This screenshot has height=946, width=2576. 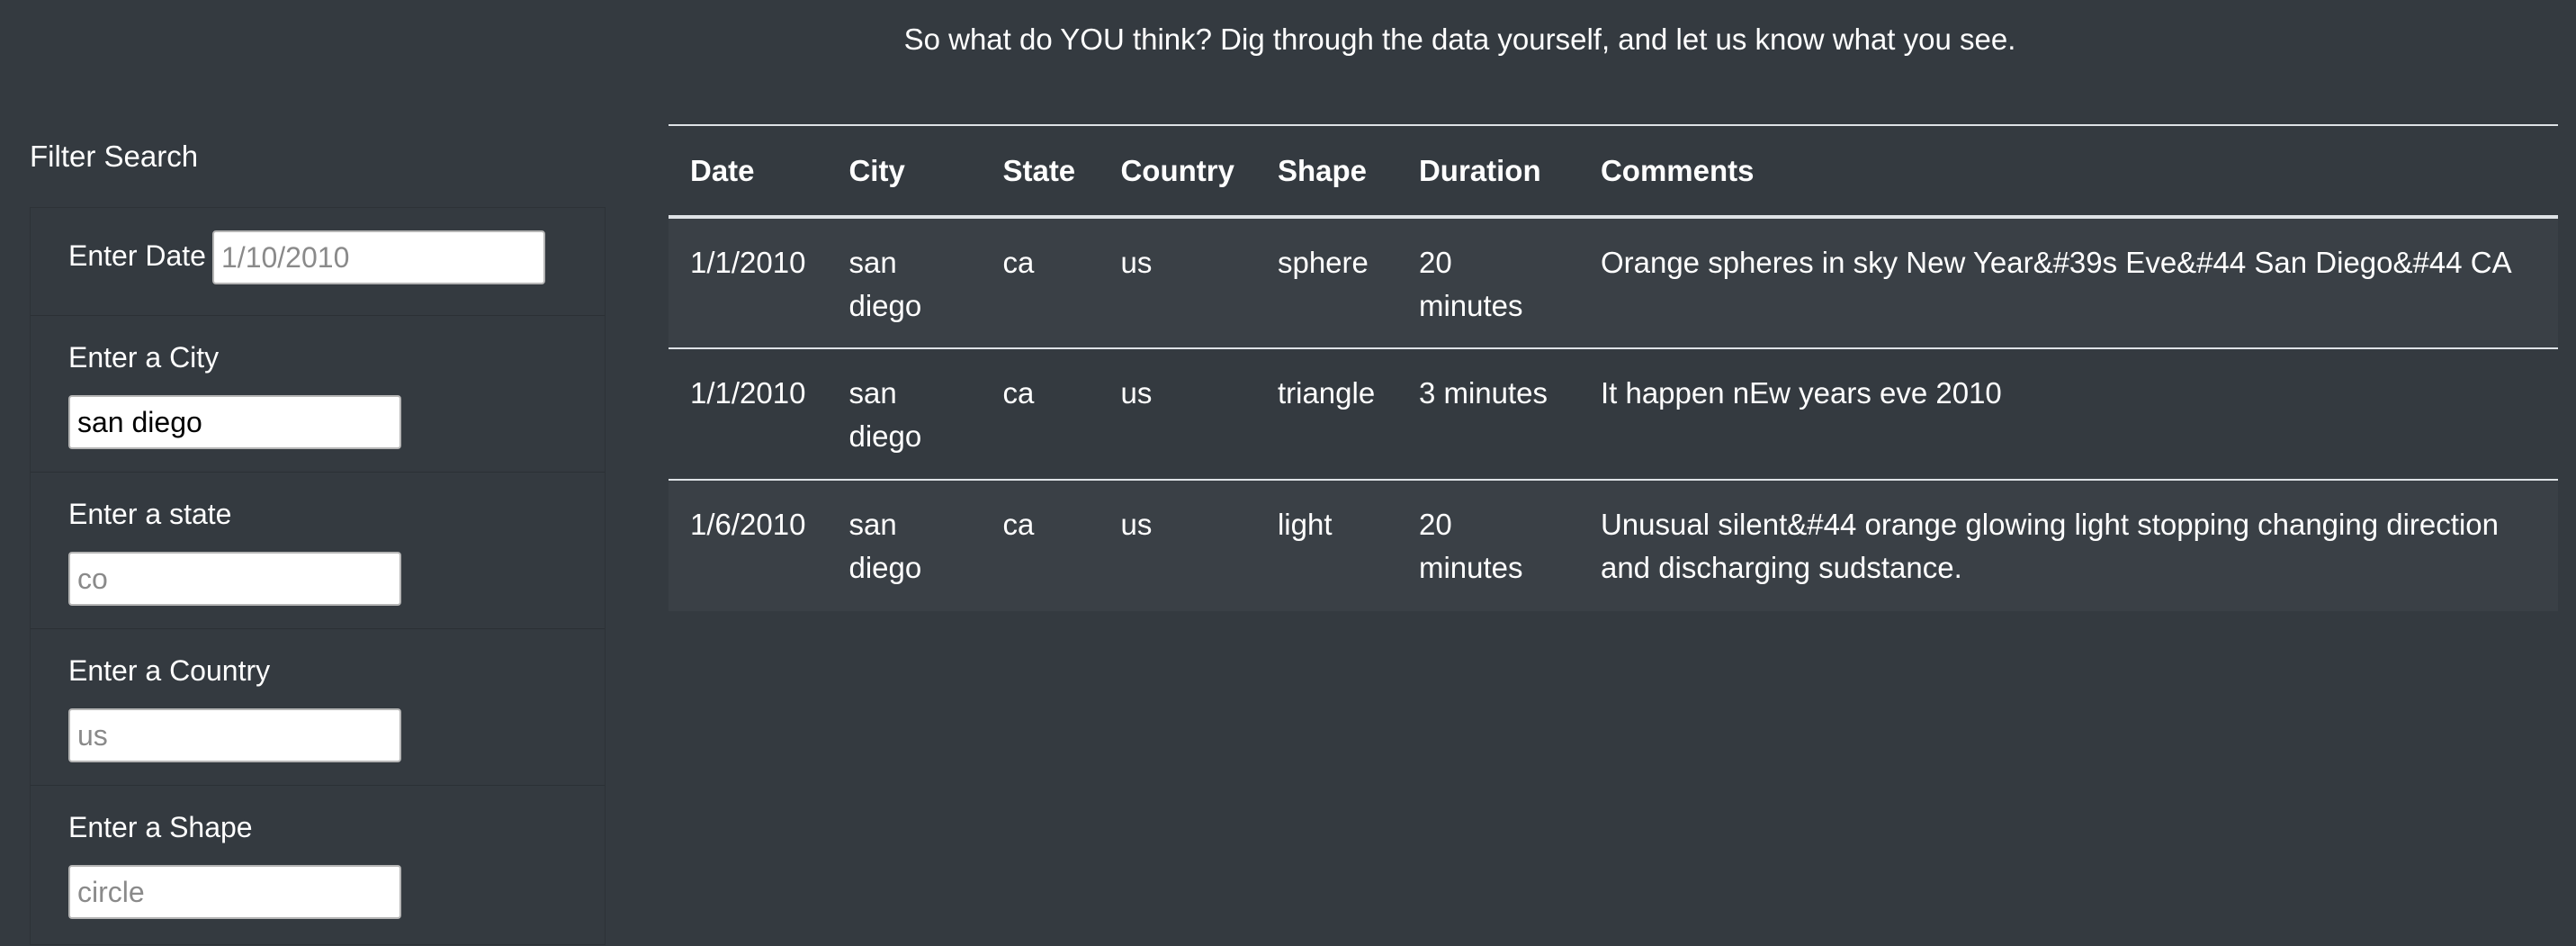 What do you see at coordinates (1488, 172) in the screenshot?
I see `header-duration: Duration` at bounding box center [1488, 172].